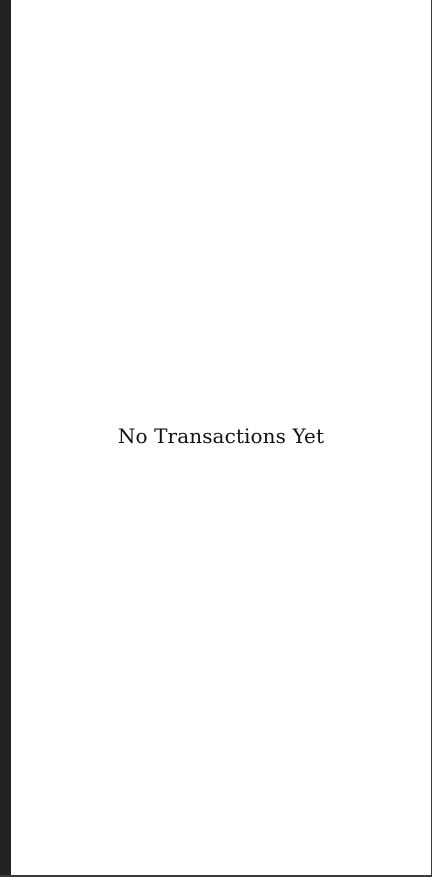 The image size is (432, 877). I want to click on empty-transactions-message: No Transactions Yet, so click(221, 436).